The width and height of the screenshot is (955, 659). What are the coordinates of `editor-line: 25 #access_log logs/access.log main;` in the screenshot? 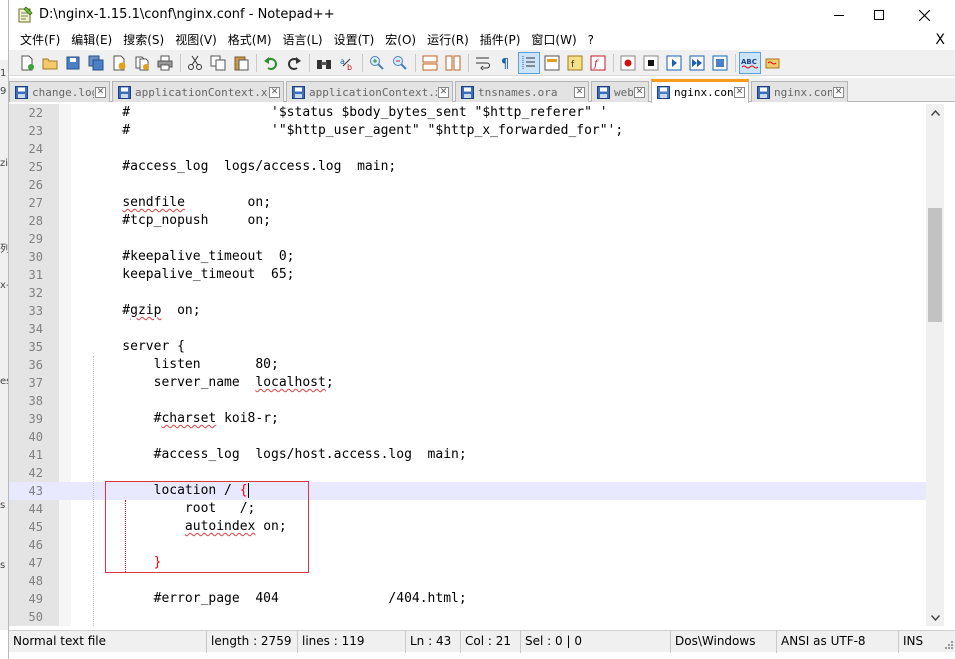 It's located at (467, 167).